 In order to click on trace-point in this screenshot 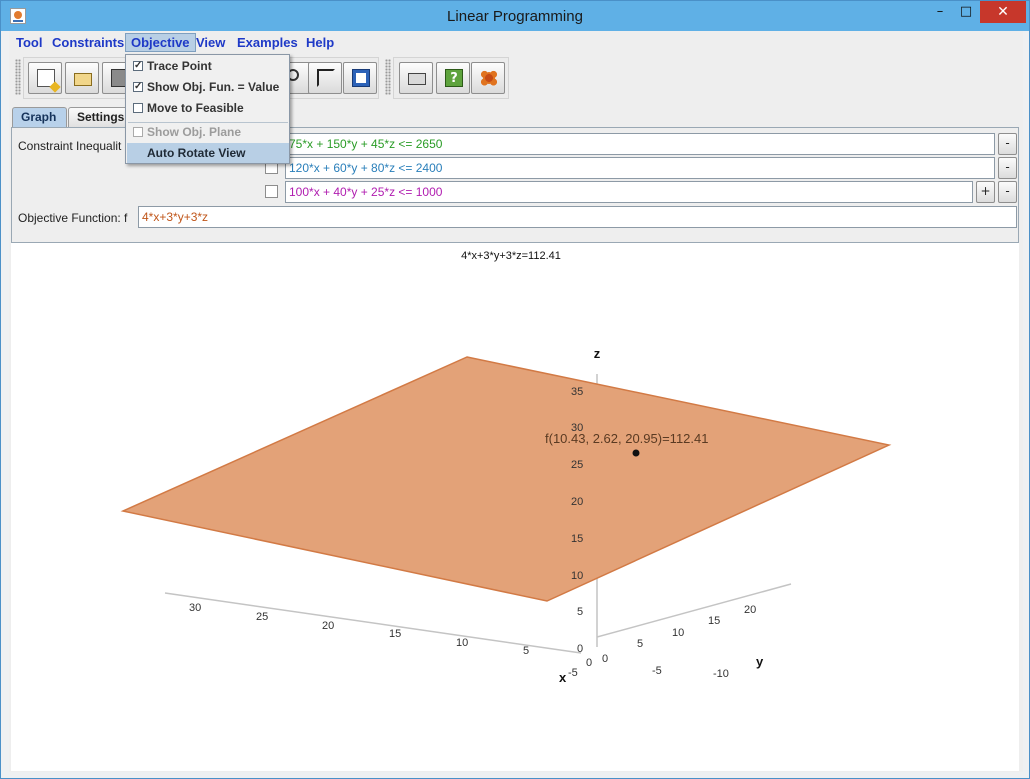, I will do `click(636, 453)`.